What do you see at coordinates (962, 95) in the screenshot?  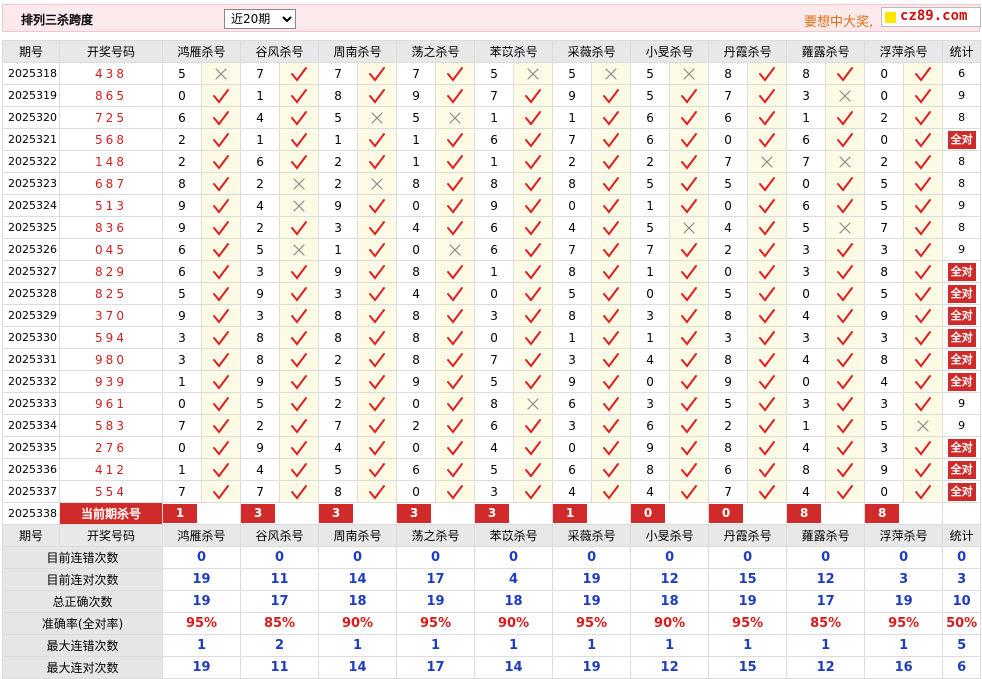 I see `stat-cell: 9` at bounding box center [962, 95].